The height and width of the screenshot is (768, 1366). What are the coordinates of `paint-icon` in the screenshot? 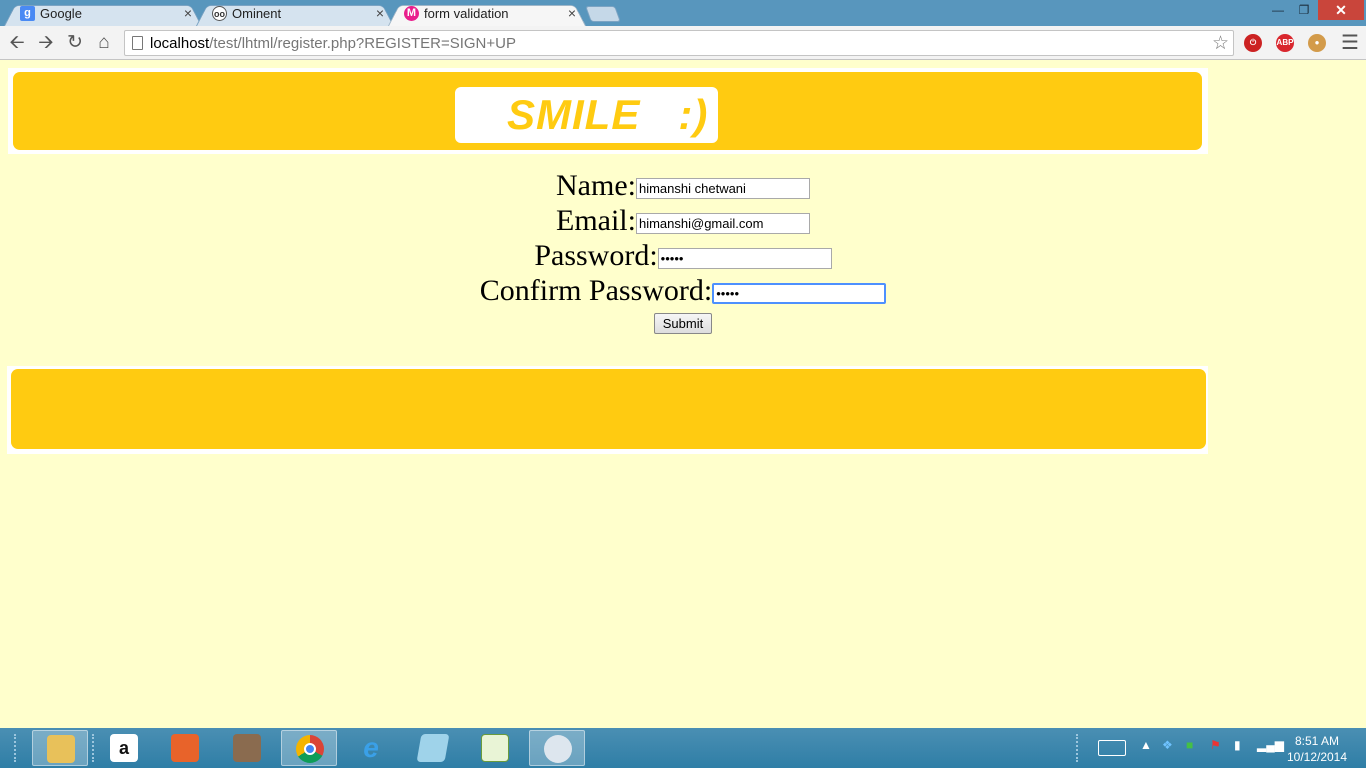 It's located at (558, 749).